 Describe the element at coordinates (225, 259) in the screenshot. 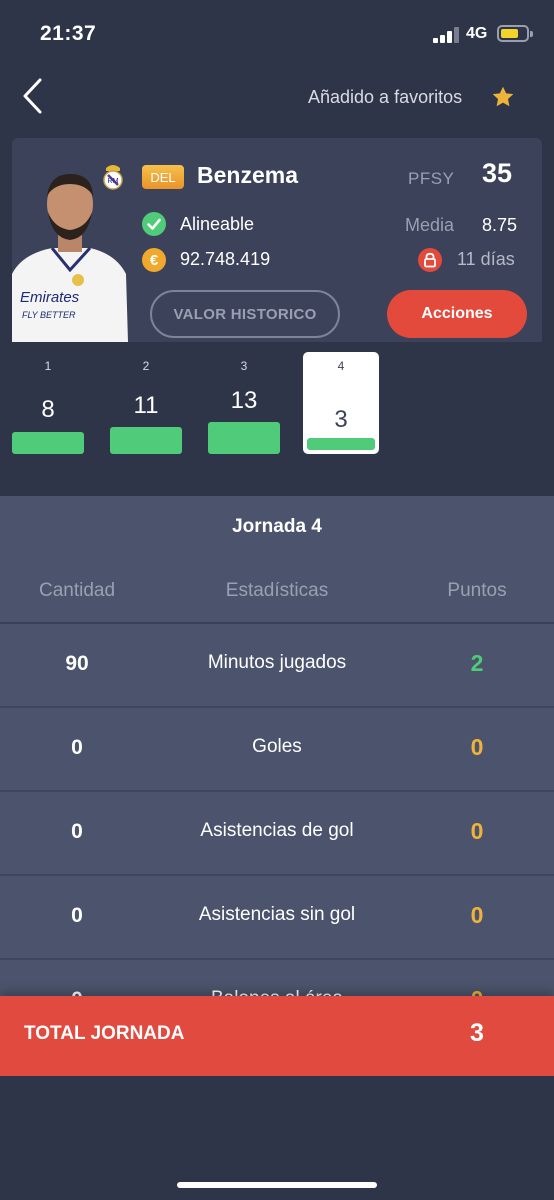

I see `market-value: 92.748.419` at that location.